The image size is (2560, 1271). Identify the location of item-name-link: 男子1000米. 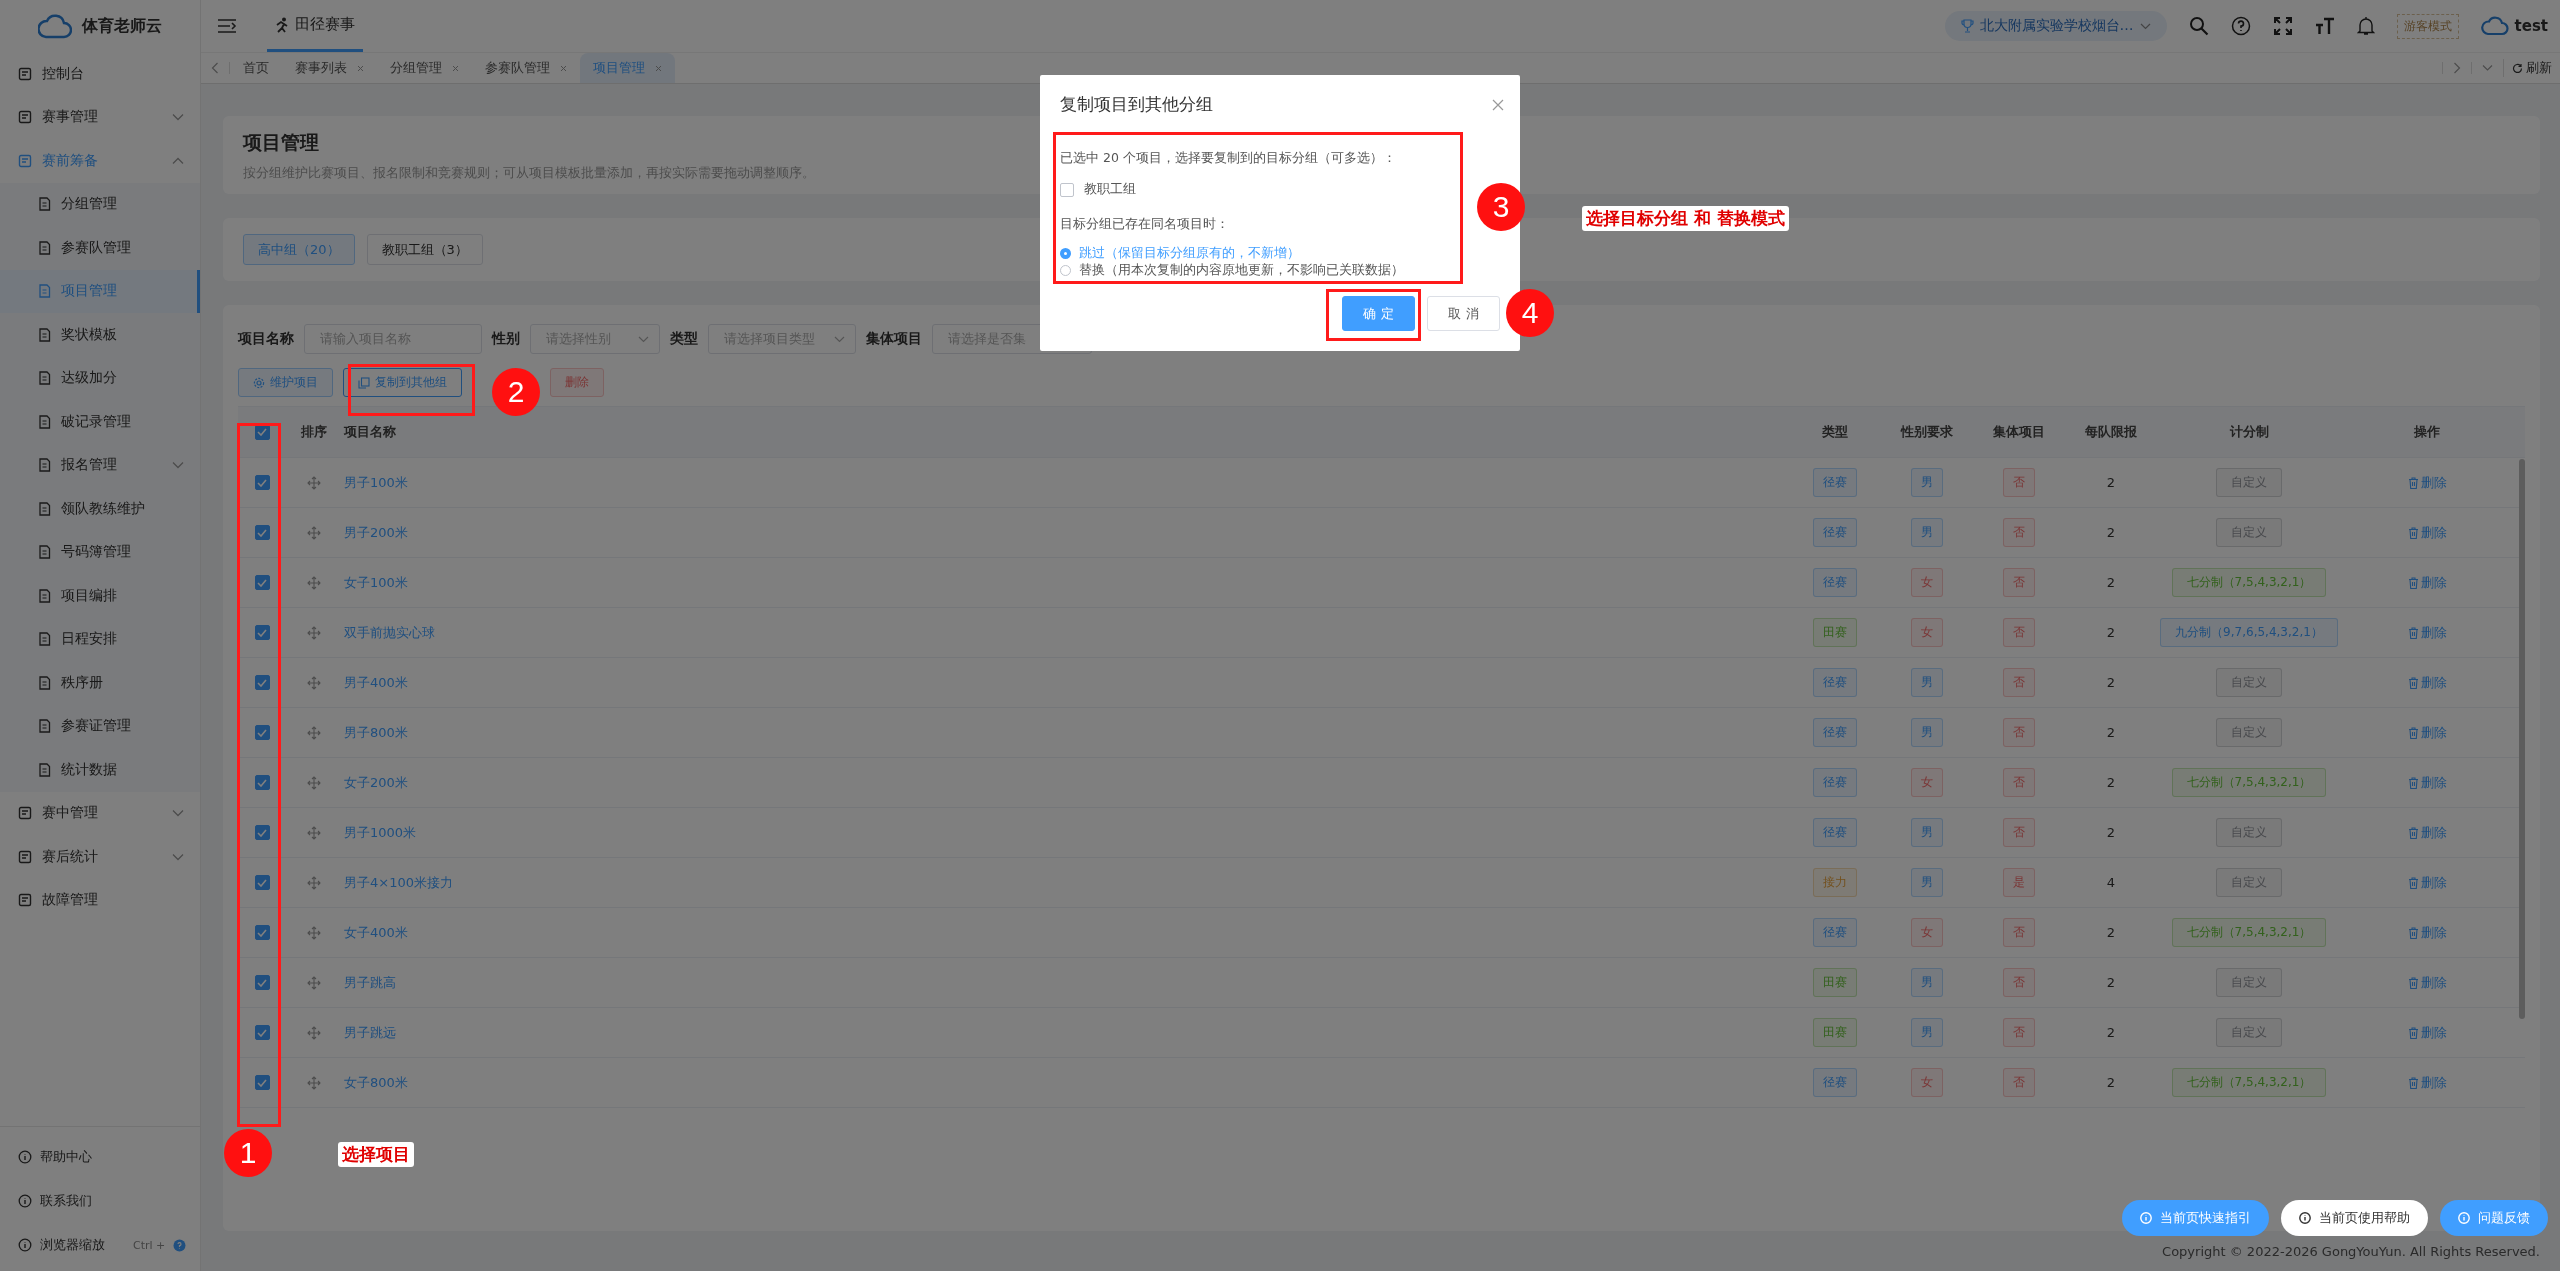
(380, 832).